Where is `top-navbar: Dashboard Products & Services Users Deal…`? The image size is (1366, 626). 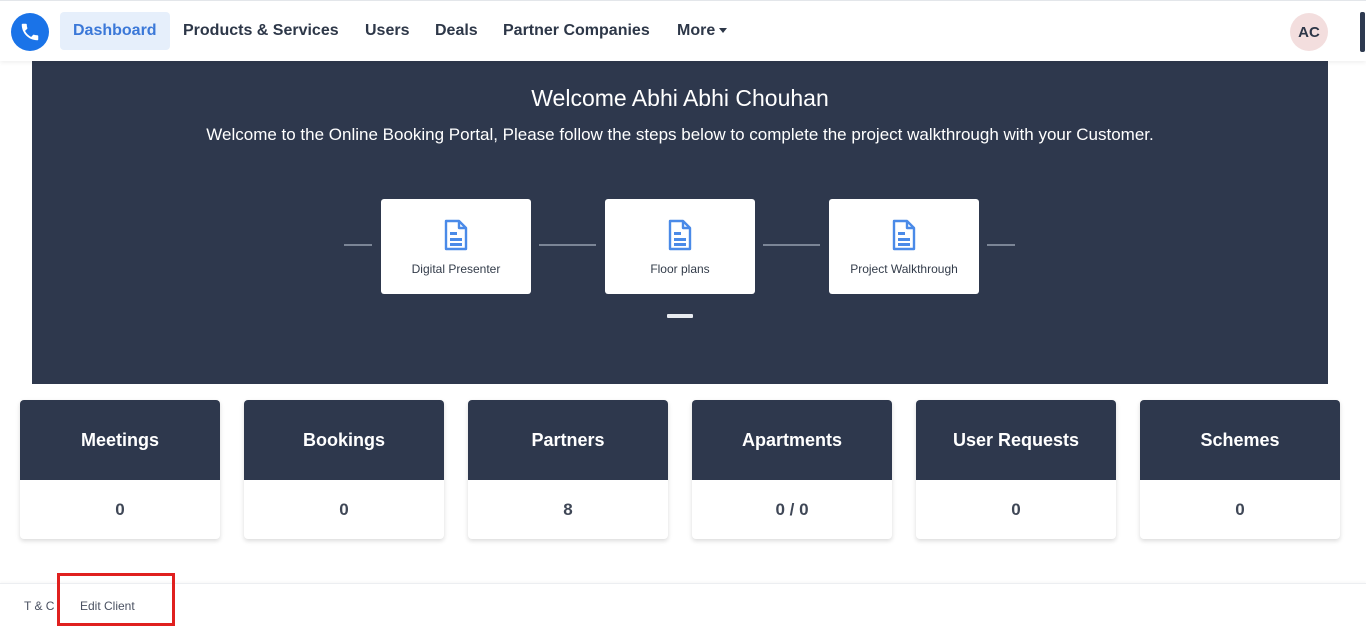 top-navbar: Dashboard Products & Services Users Deal… is located at coordinates (683, 30).